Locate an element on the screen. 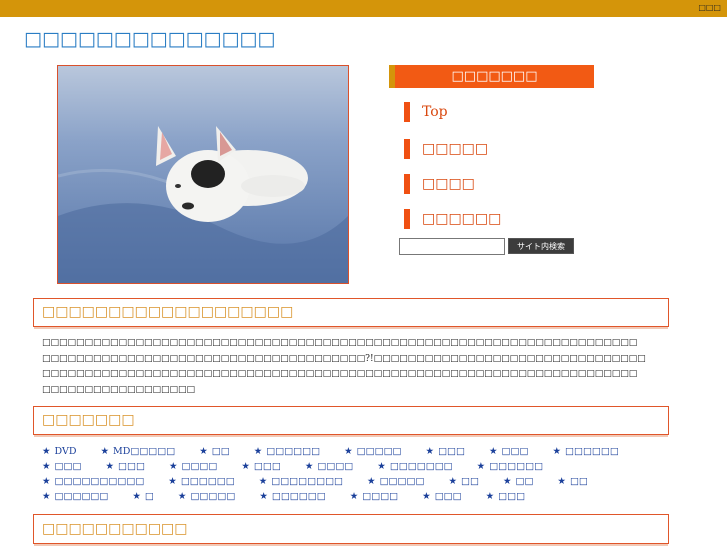 This screenshot has width=727, height=546. tag-label: □□□□□□□□□□ is located at coordinates (99, 481).